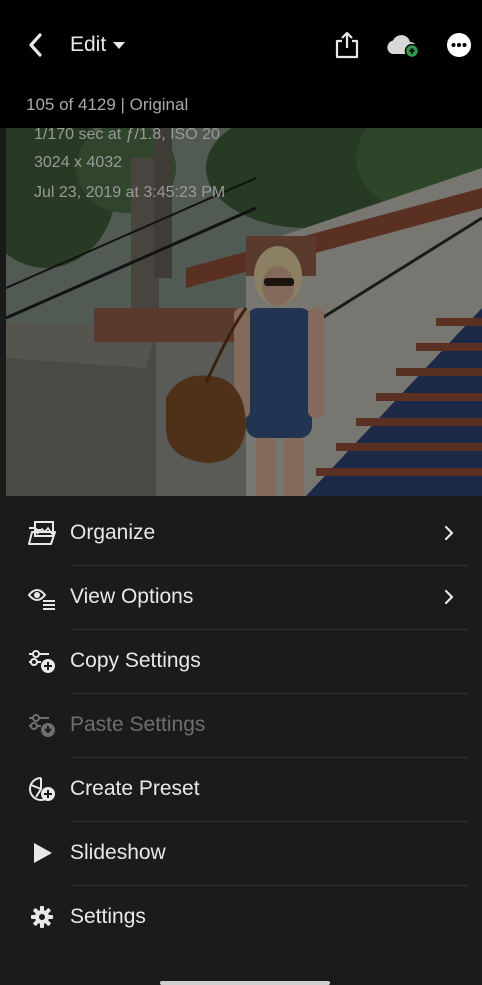  Describe the element at coordinates (130, 192) in the screenshot. I see `photo-datetime: Jul 23, 2019 at 3:45:23 PM` at that location.